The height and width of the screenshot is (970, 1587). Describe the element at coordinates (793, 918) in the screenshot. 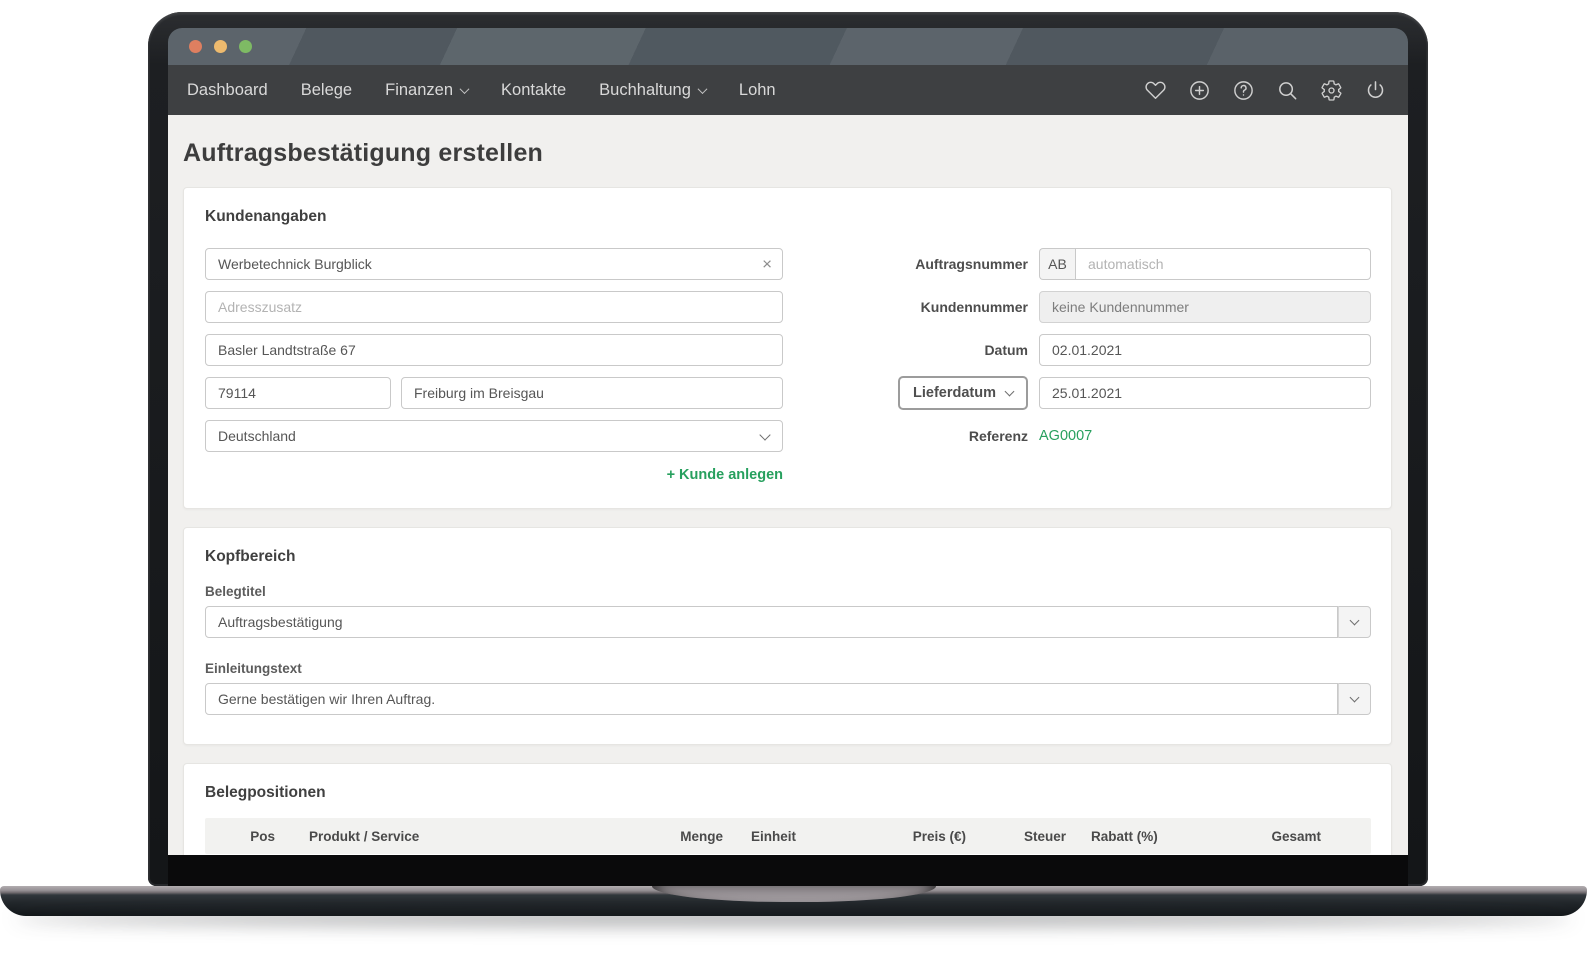

I see `laptop-shadow` at that location.